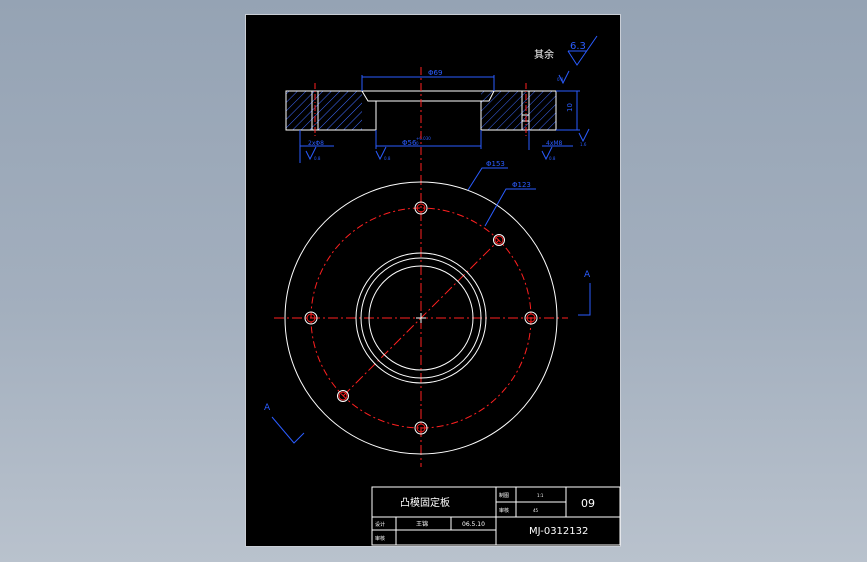 This screenshot has width=867, height=562. What do you see at coordinates (435, 73) in the screenshot?
I see `dim-top-diameter: Φ69` at bounding box center [435, 73].